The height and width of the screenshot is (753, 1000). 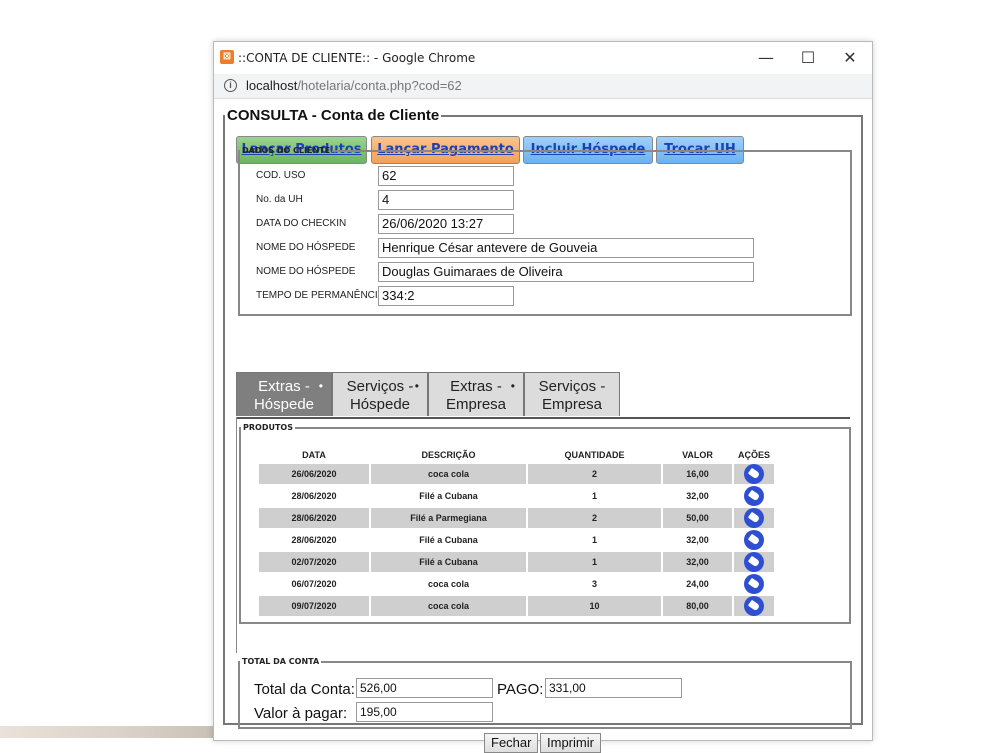 I want to click on cell-data: 06/07/2020, so click(x=314, y=584).